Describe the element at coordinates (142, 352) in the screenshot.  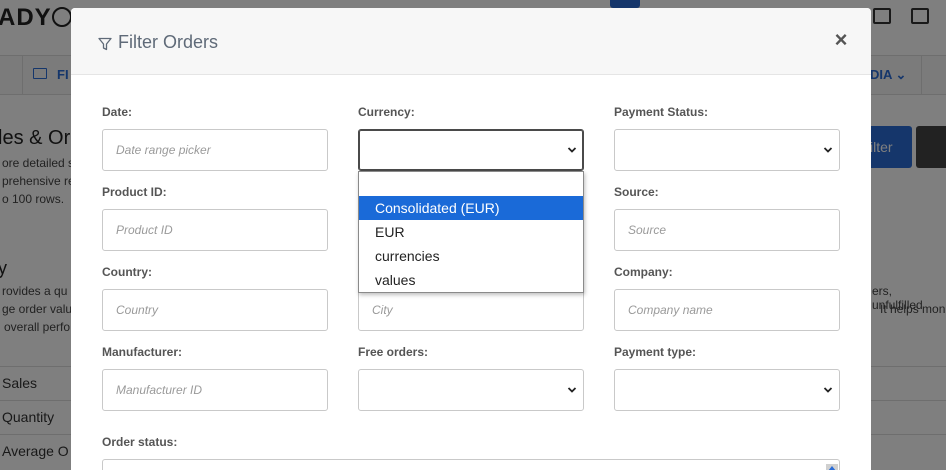
I see `manufacturer-label: Manufacturer:` at that location.